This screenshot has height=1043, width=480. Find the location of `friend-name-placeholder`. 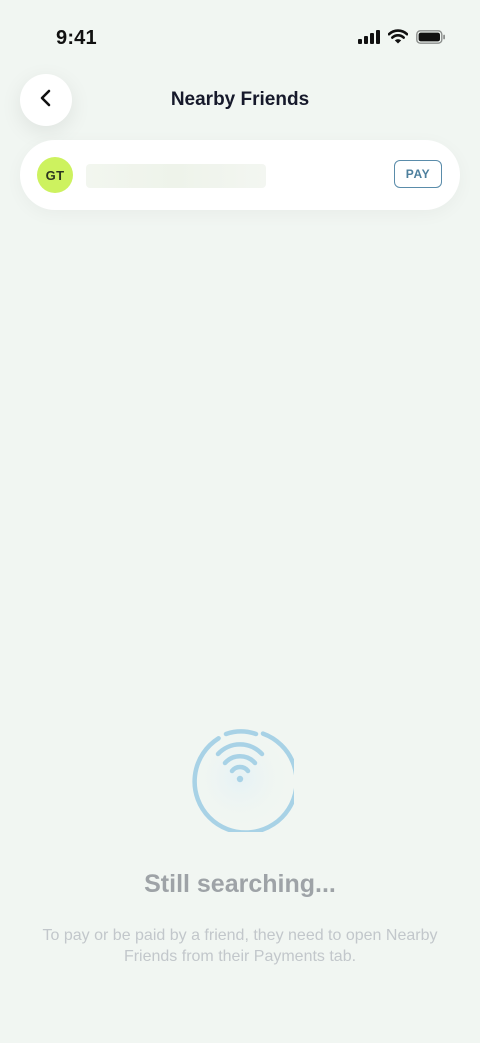

friend-name-placeholder is located at coordinates (176, 176).